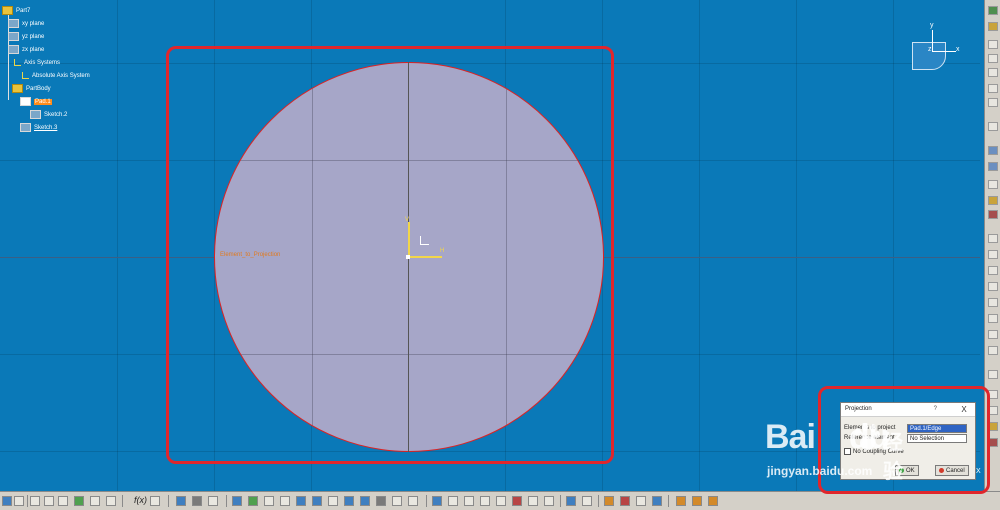 The image size is (1000, 510). Describe the element at coordinates (253, 501) in the screenshot. I see `fit-all-icon` at that location.